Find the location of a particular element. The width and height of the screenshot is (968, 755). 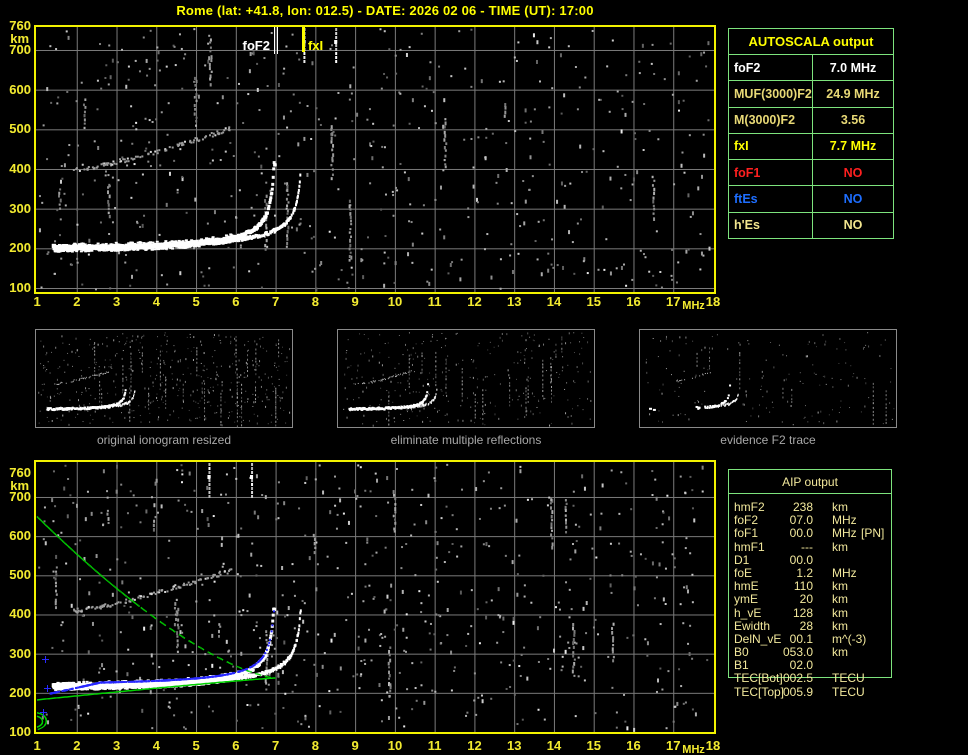

parameter-value: 3.56 is located at coordinates (853, 120).